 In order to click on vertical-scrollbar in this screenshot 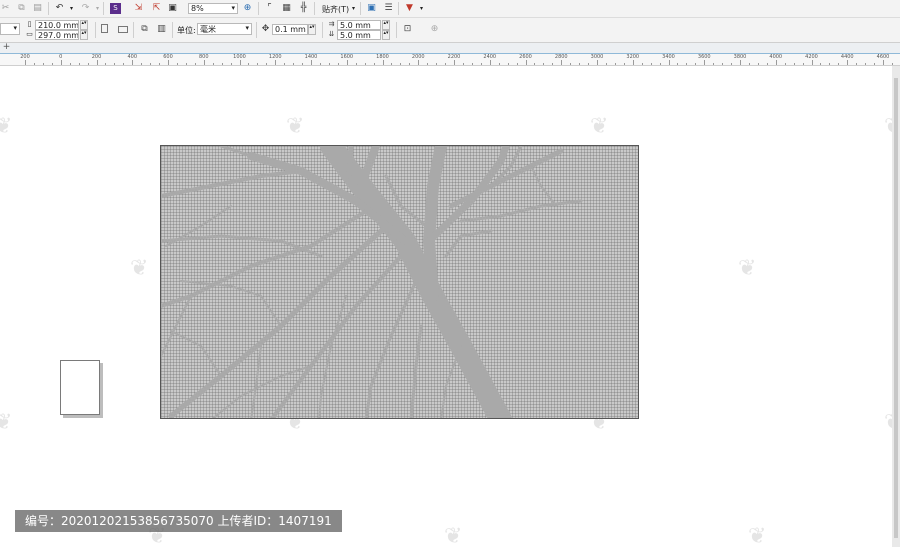, I will do `click(896, 306)`.